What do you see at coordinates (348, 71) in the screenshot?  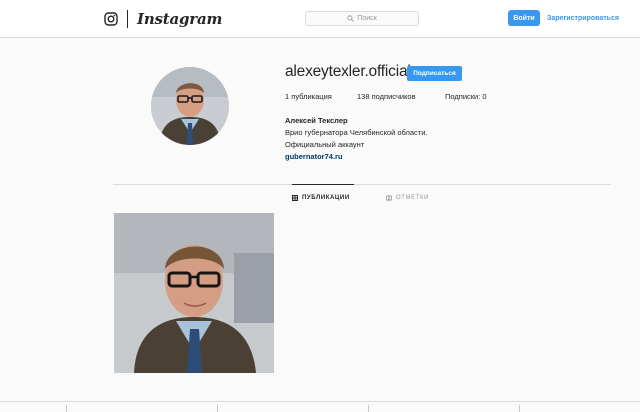 I see `profile-username: alexeytexler.official` at bounding box center [348, 71].